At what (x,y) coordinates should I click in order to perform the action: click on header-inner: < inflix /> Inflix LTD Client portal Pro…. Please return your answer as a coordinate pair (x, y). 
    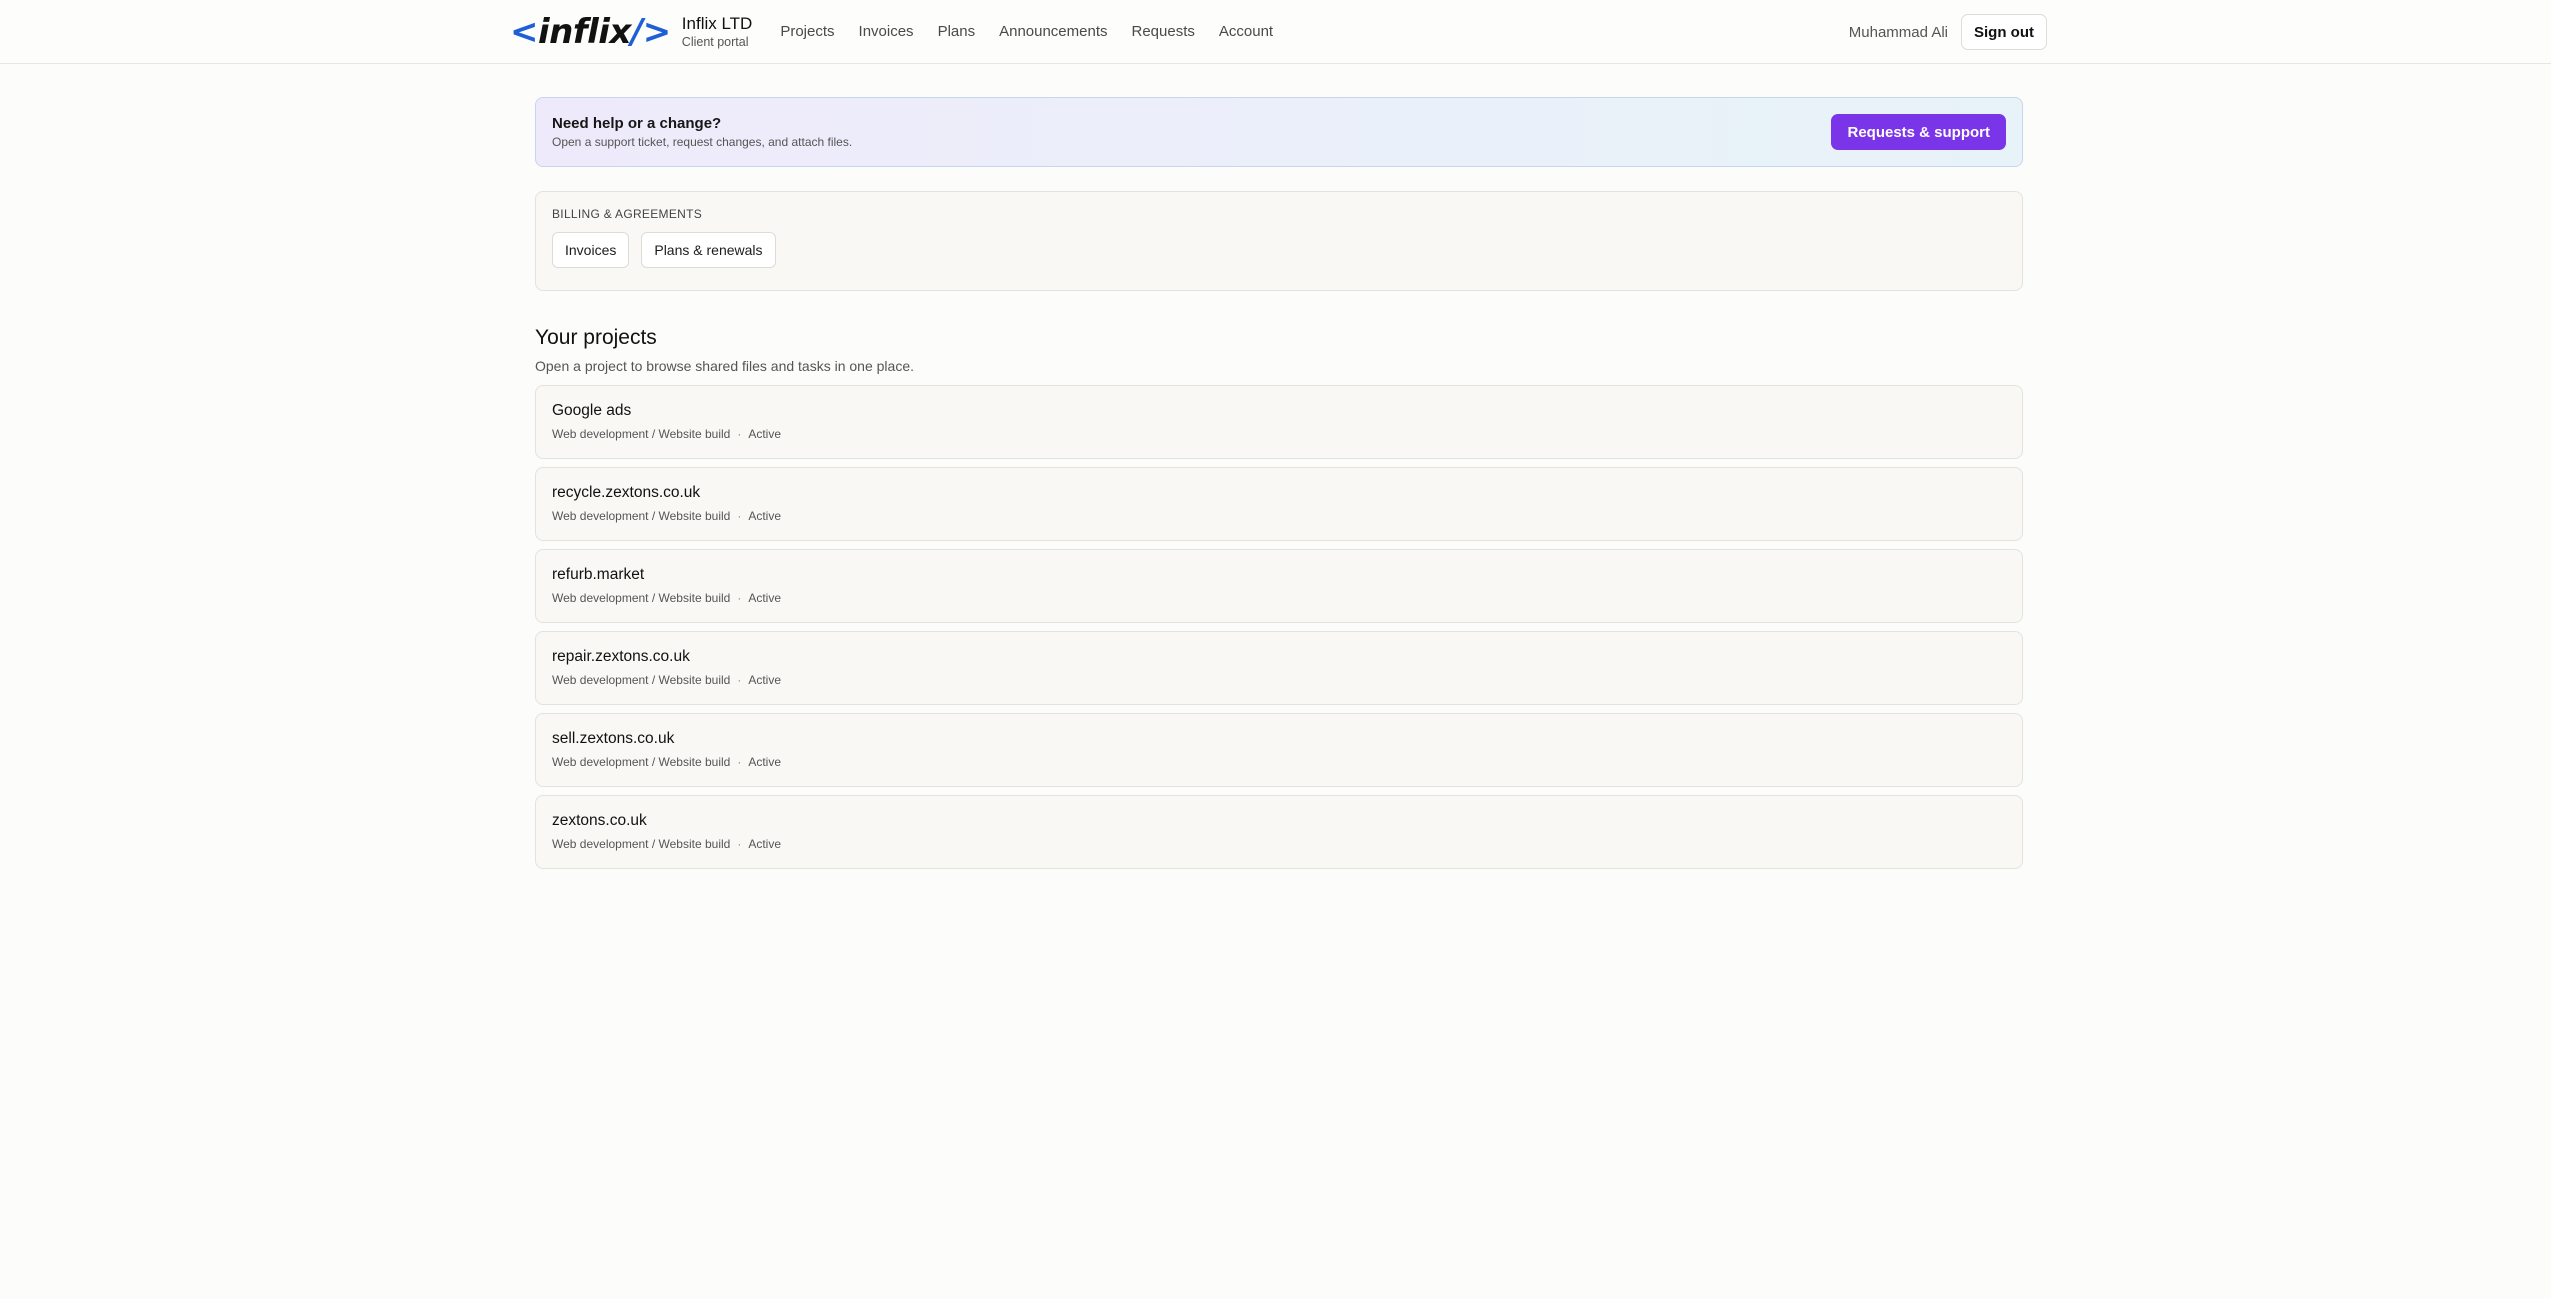
    Looking at the image, I should click on (1278, 32).